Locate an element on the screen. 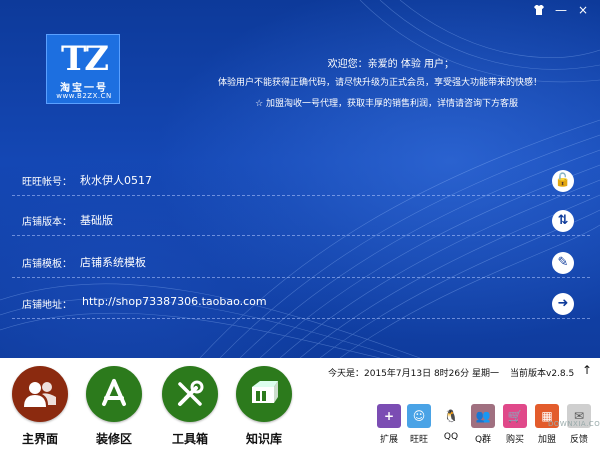 Image resolution: width=600 pixels, height=450 pixels. row-label: 店铺模板： is located at coordinates (47, 264).